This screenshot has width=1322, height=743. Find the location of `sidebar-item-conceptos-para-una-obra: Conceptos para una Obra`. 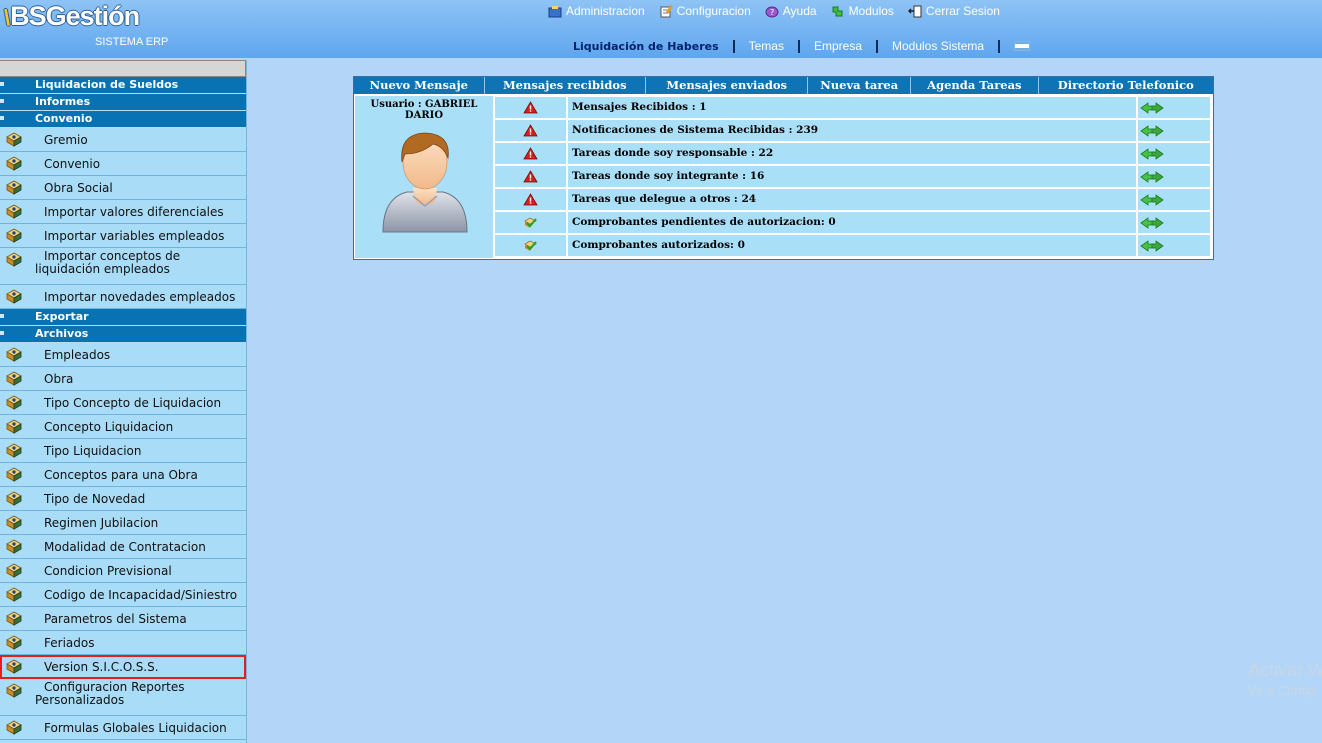

sidebar-item-conceptos-para-una-obra: Conceptos para una Obra is located at coordinates (123, 475).